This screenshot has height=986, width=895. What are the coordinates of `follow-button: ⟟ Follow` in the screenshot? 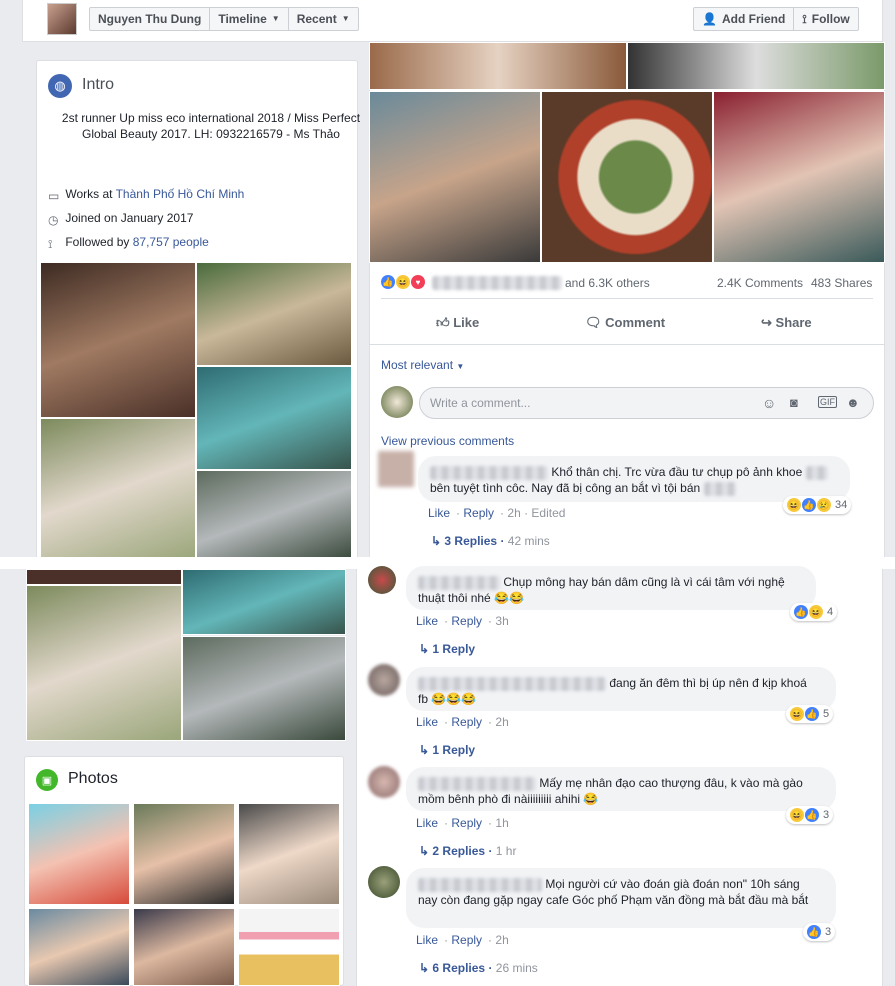 It's located at (826, 19).